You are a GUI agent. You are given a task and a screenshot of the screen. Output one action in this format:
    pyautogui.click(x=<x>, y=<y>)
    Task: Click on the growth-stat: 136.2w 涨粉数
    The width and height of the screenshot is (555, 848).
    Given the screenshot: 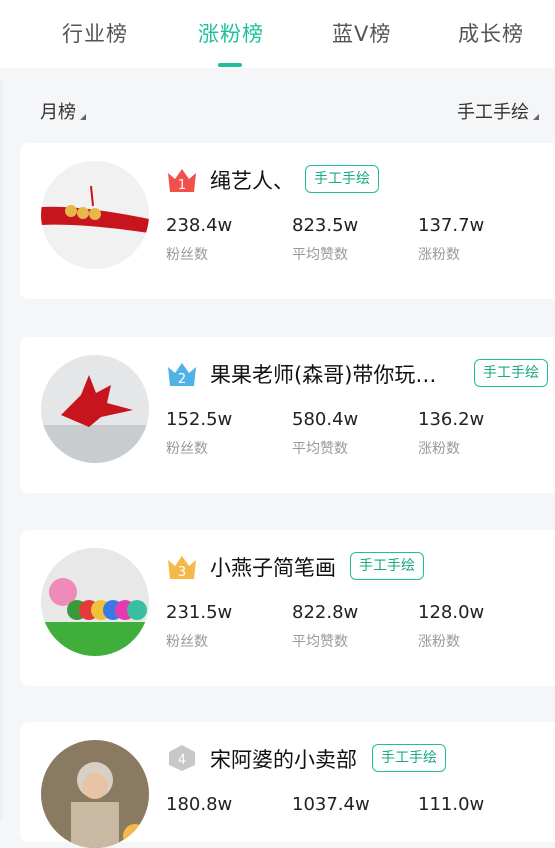 What is the action you would take?
    pyautogui.click(x=451, y=433)
    